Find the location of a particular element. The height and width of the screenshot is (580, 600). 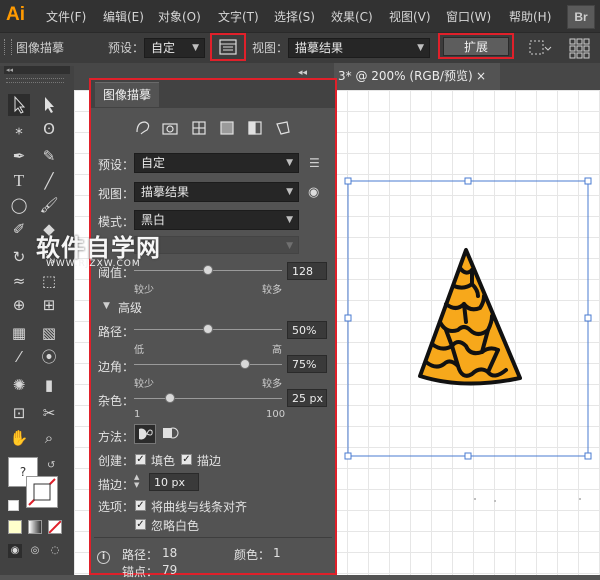

auto-color-icon is located at coordinates (143, 128).